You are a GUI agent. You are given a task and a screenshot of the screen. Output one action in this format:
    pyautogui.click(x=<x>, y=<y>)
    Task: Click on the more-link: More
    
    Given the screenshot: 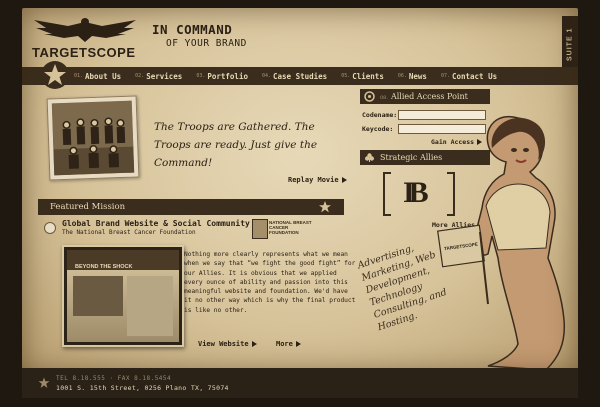 What is the action you would take?
    pyautogui.click(x=288, y=344)
    